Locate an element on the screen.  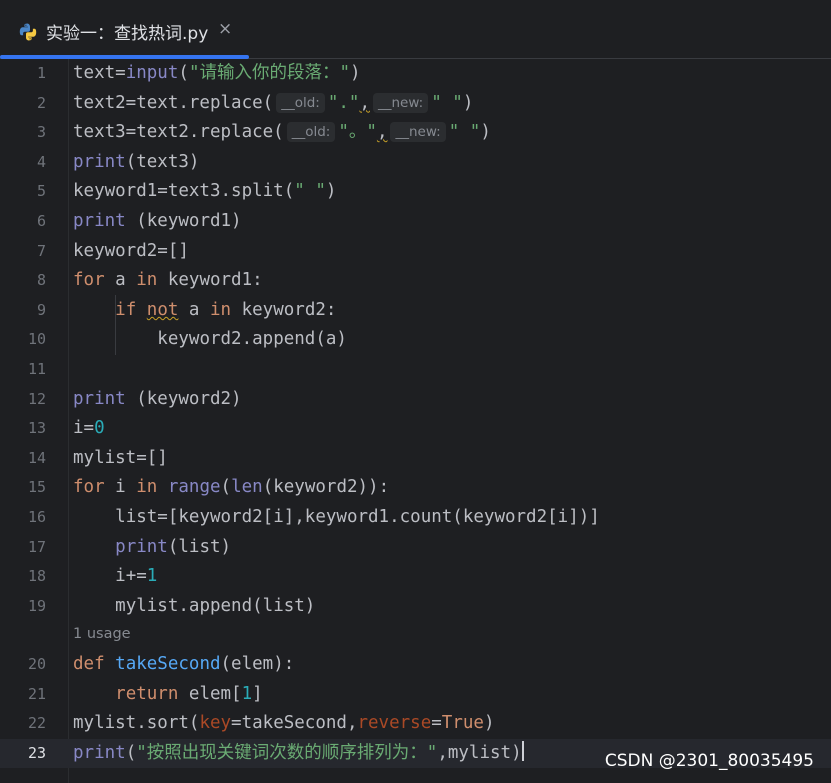
code-line: 6 print (keyword1) is located at coordinates (415, 222).